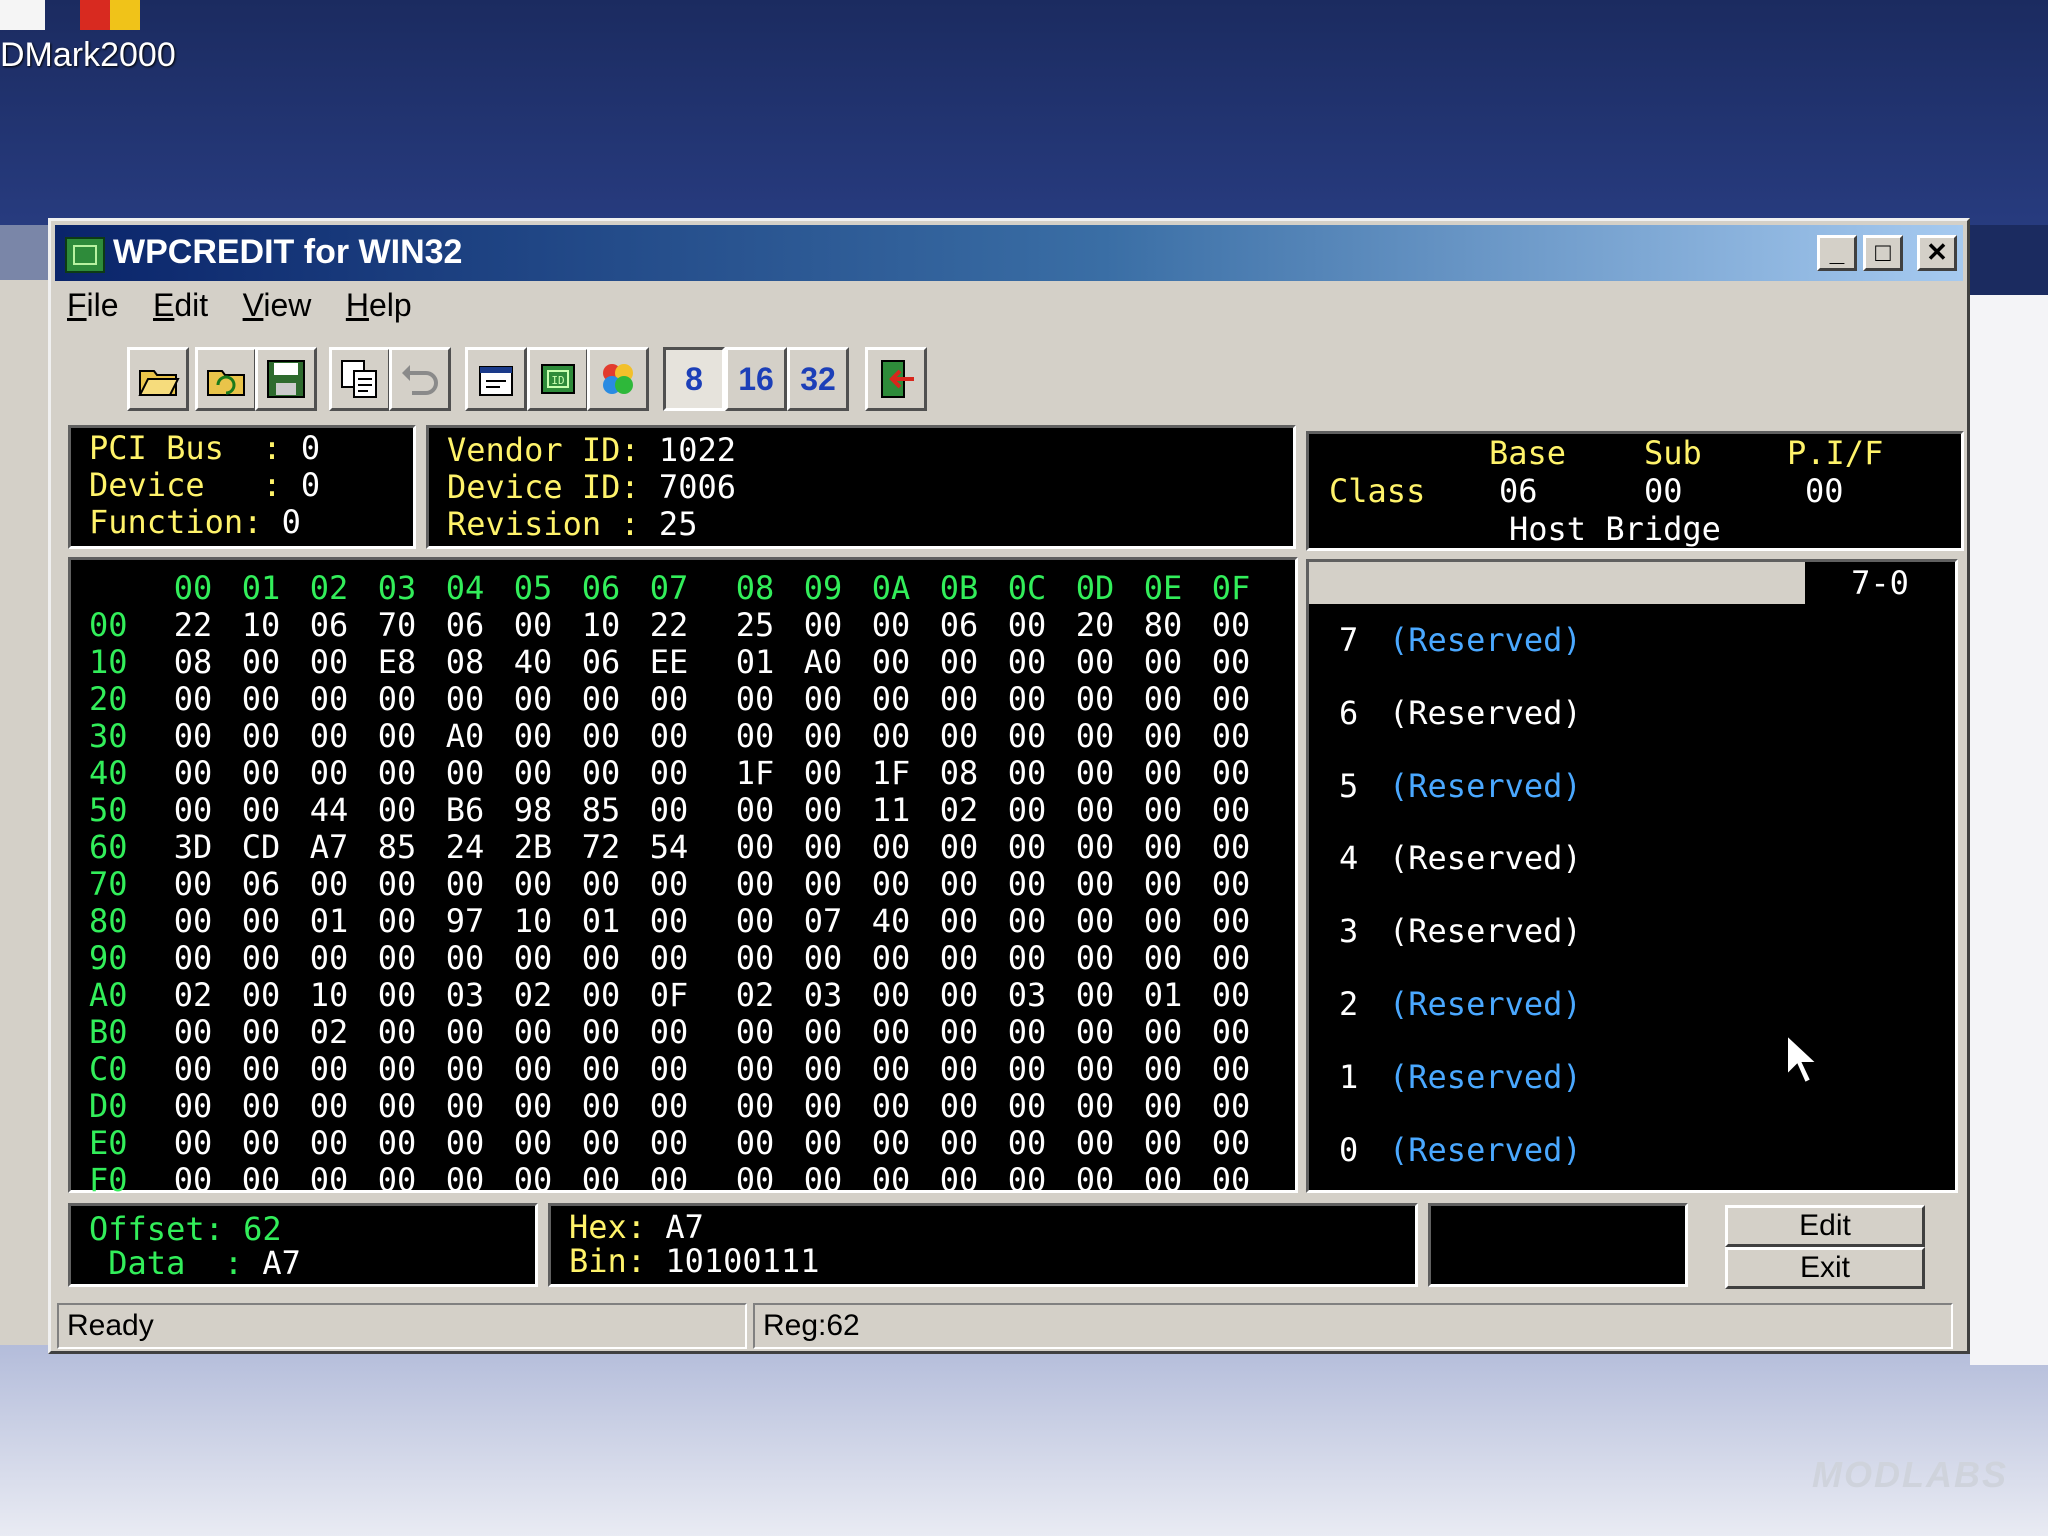 This screenshot has width=2048, height=1536. What do you see at coordinates (465, 736) in the screenshot?
I see `hex-byte-cell: A0` at bounding box center [465, 736].